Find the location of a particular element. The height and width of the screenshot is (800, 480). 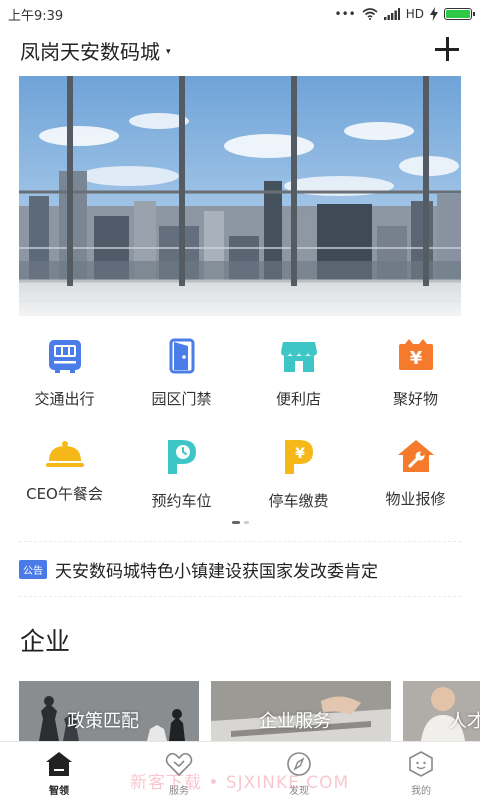

location-selector: 凤岗天安数码城 ▾ is located at coordinates (95, 50).